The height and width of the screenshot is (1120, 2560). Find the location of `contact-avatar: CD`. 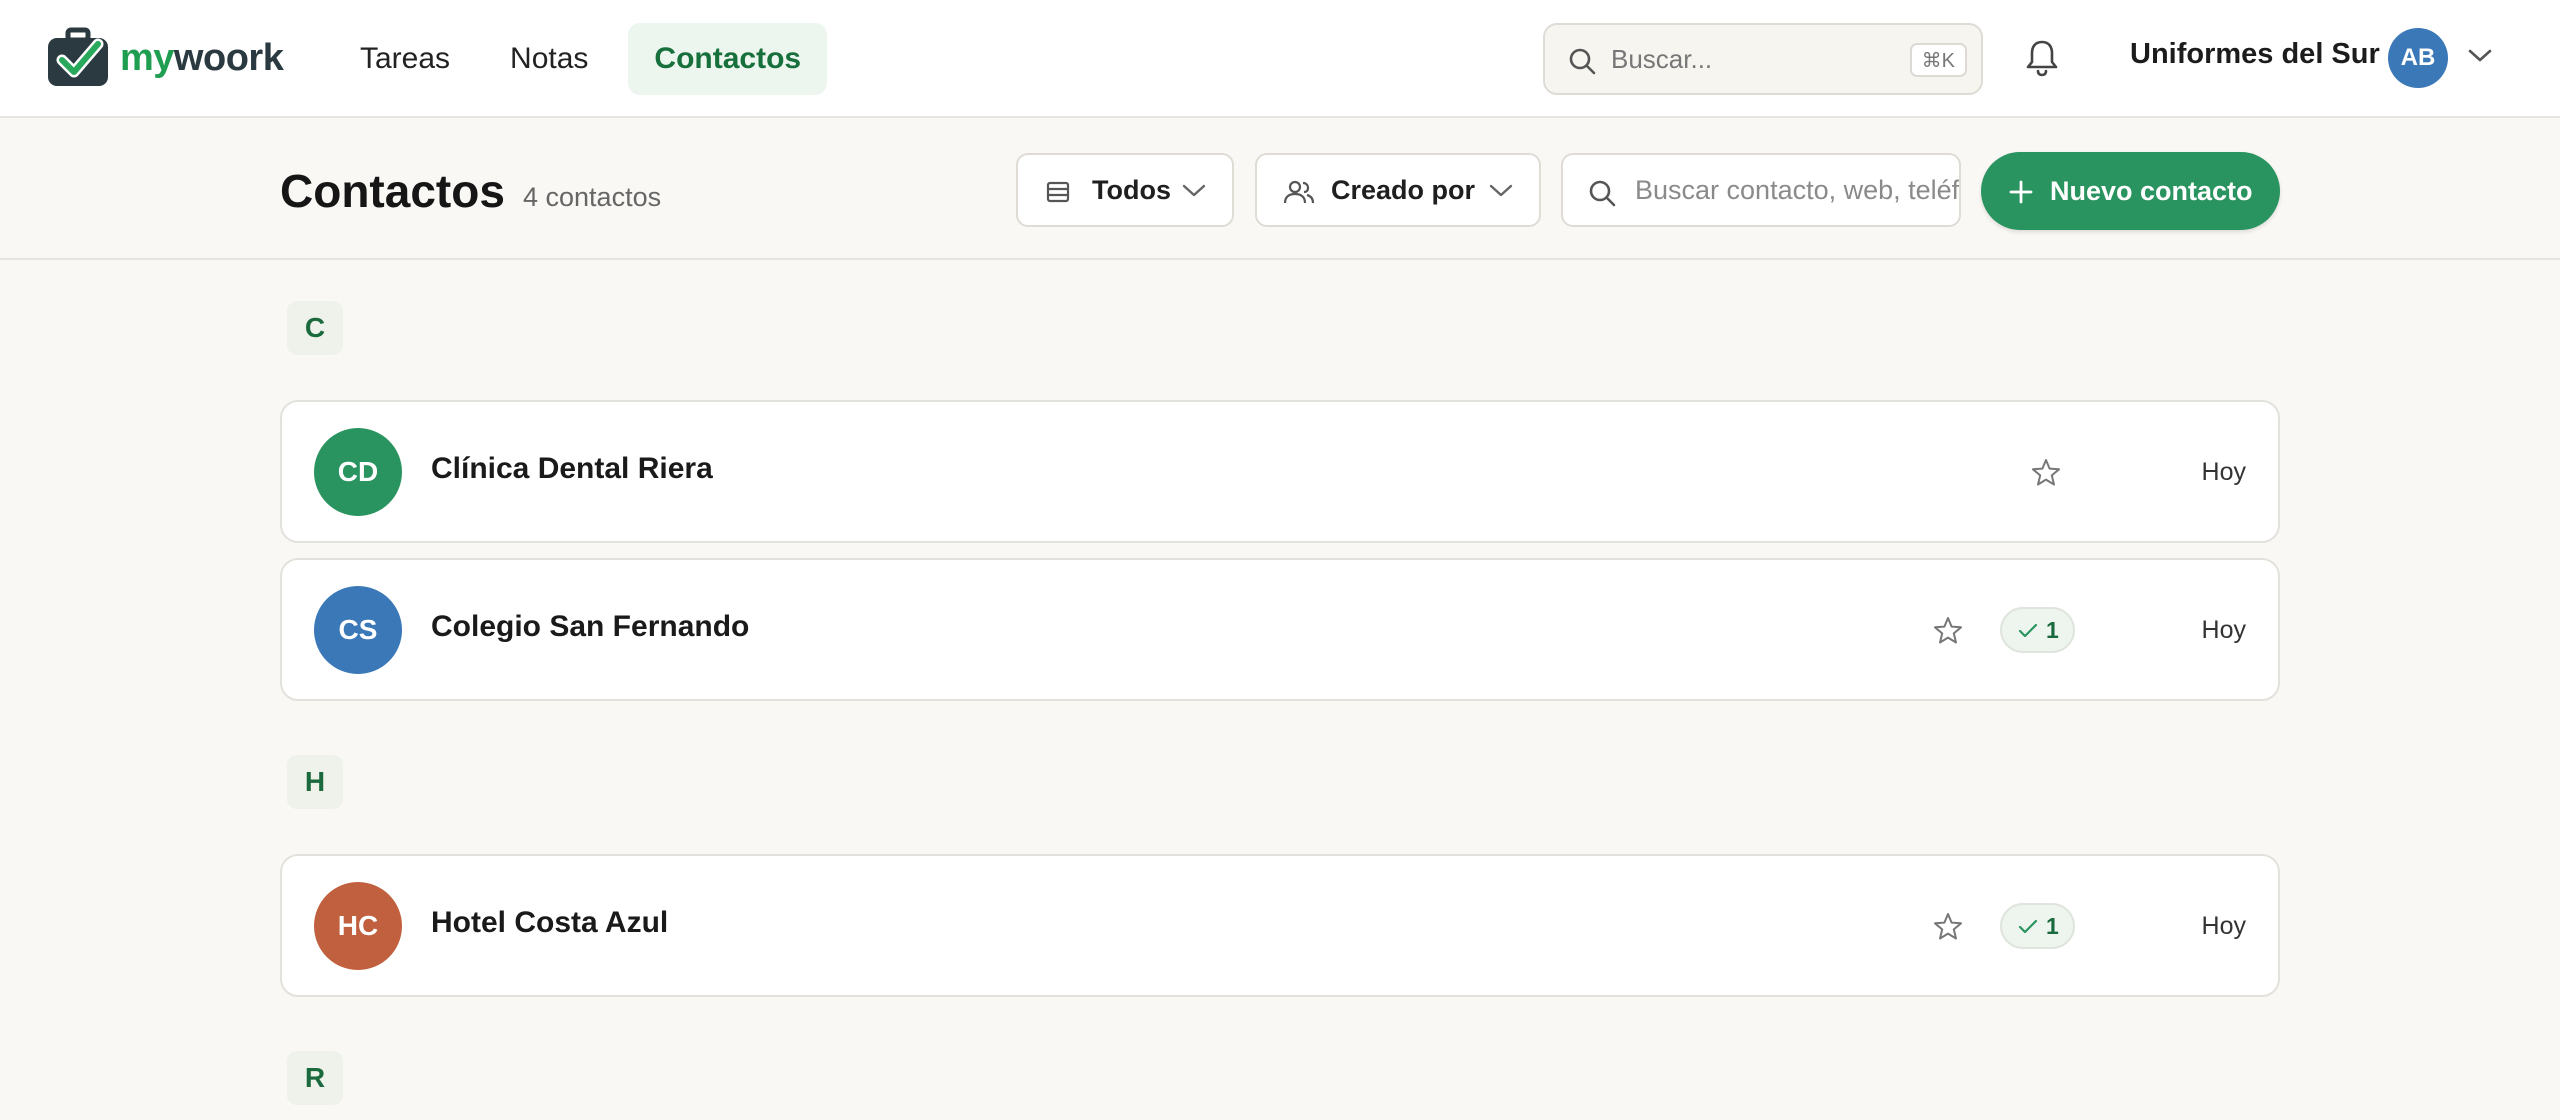

contact-avatar: CD is located at coordinates (358, 472).